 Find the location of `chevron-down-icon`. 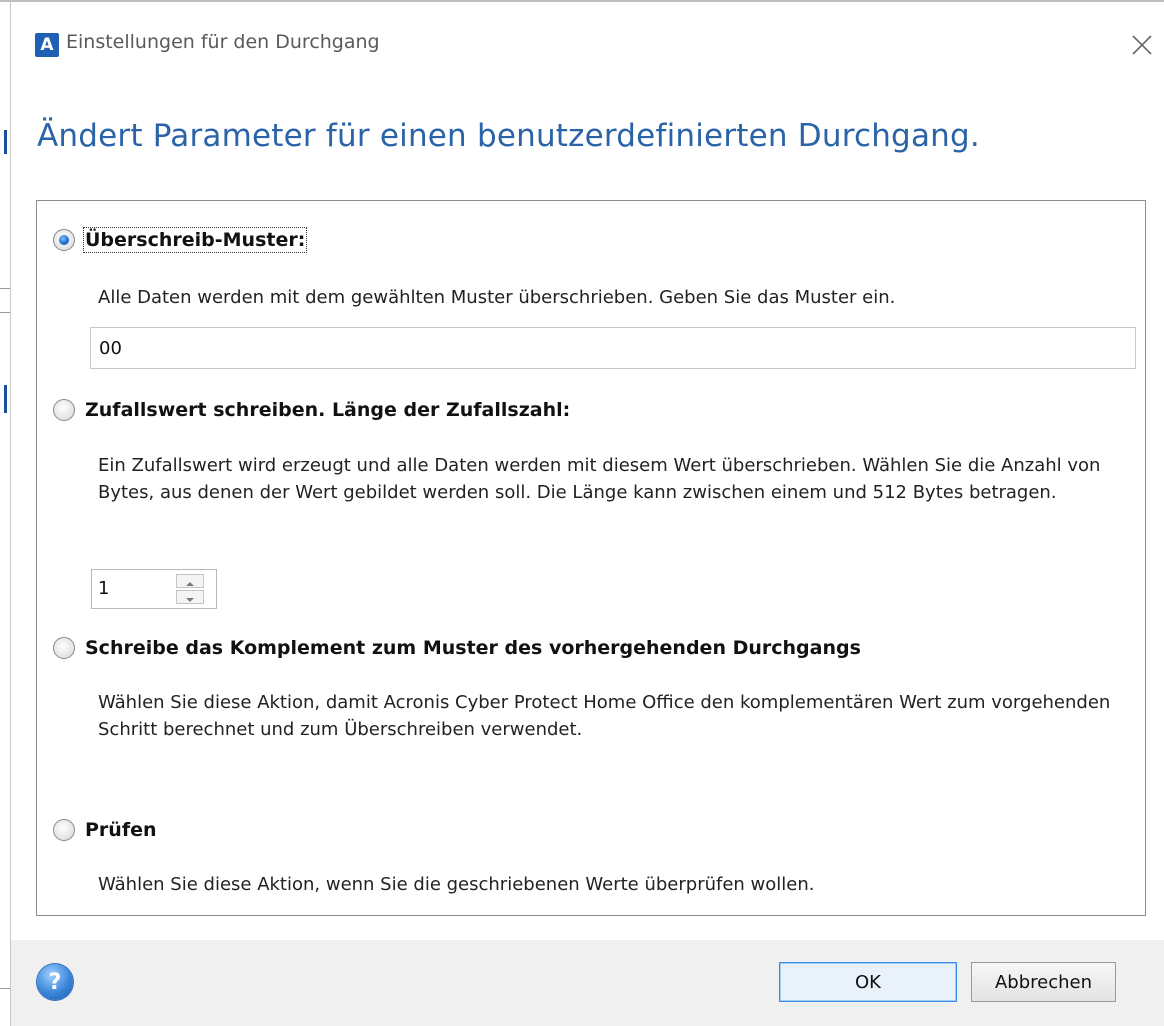

chevron-down-icon is located at coordinates (190, 600).